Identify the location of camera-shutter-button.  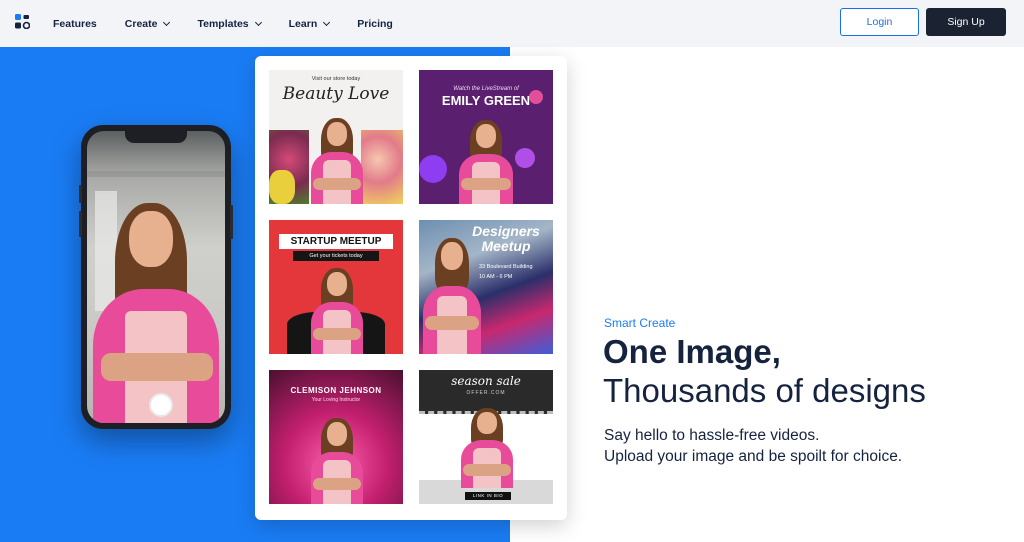
(161, 405).